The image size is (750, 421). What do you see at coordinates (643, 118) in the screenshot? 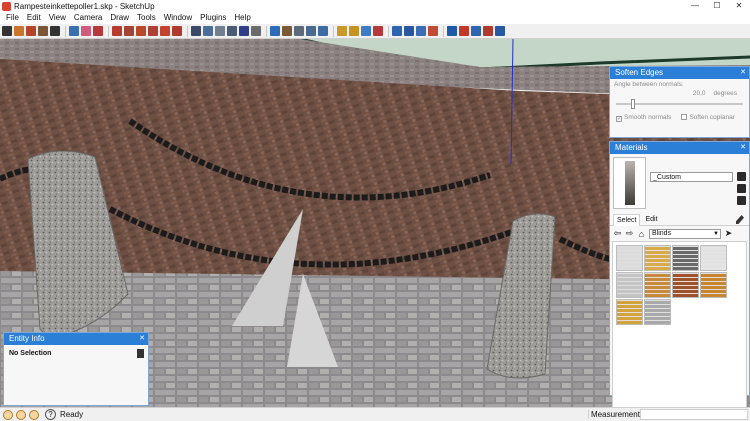
I see `smooth-normals-option: ✓ Smooth normals` at bounding box center [643, 118].